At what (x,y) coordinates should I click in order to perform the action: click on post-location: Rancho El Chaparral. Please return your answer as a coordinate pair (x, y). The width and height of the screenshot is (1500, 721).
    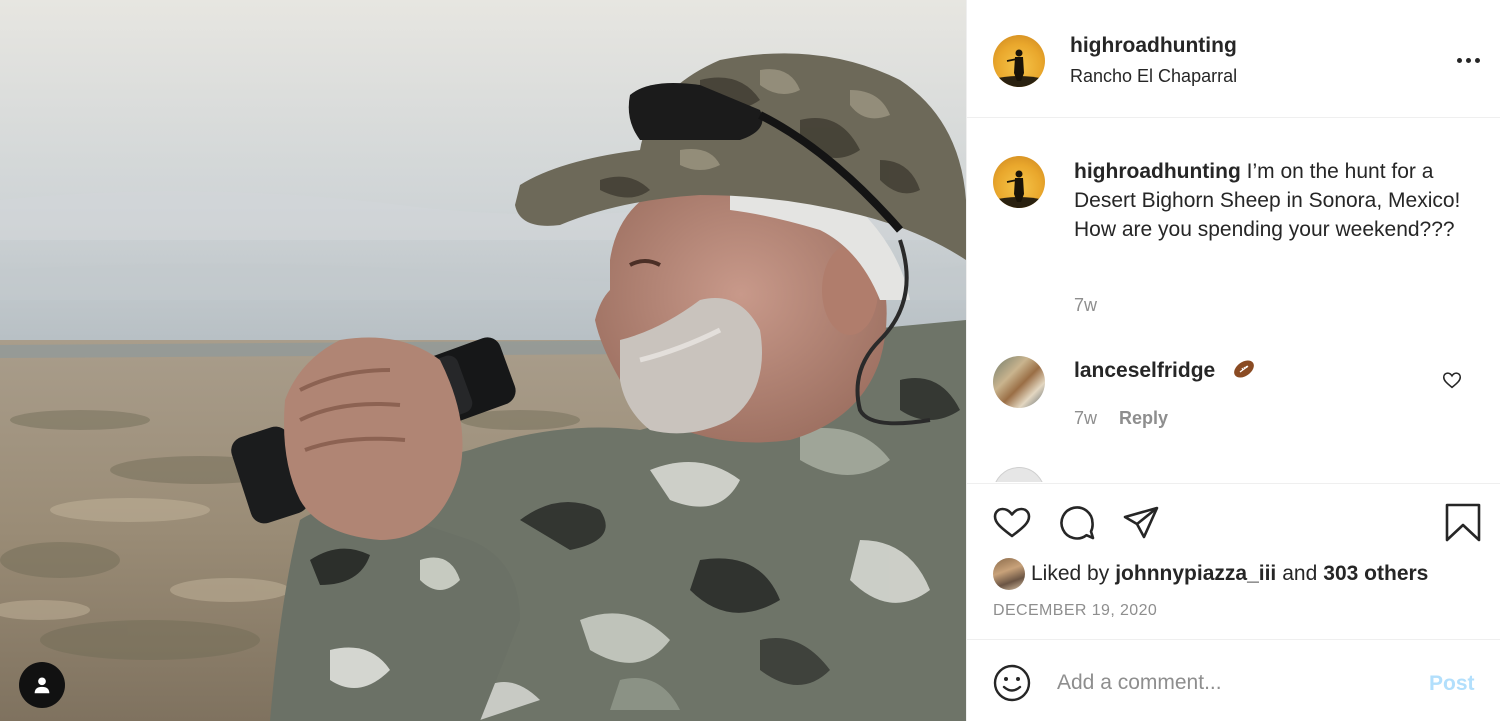
    Looking at the image, I should click on (1153, 76).